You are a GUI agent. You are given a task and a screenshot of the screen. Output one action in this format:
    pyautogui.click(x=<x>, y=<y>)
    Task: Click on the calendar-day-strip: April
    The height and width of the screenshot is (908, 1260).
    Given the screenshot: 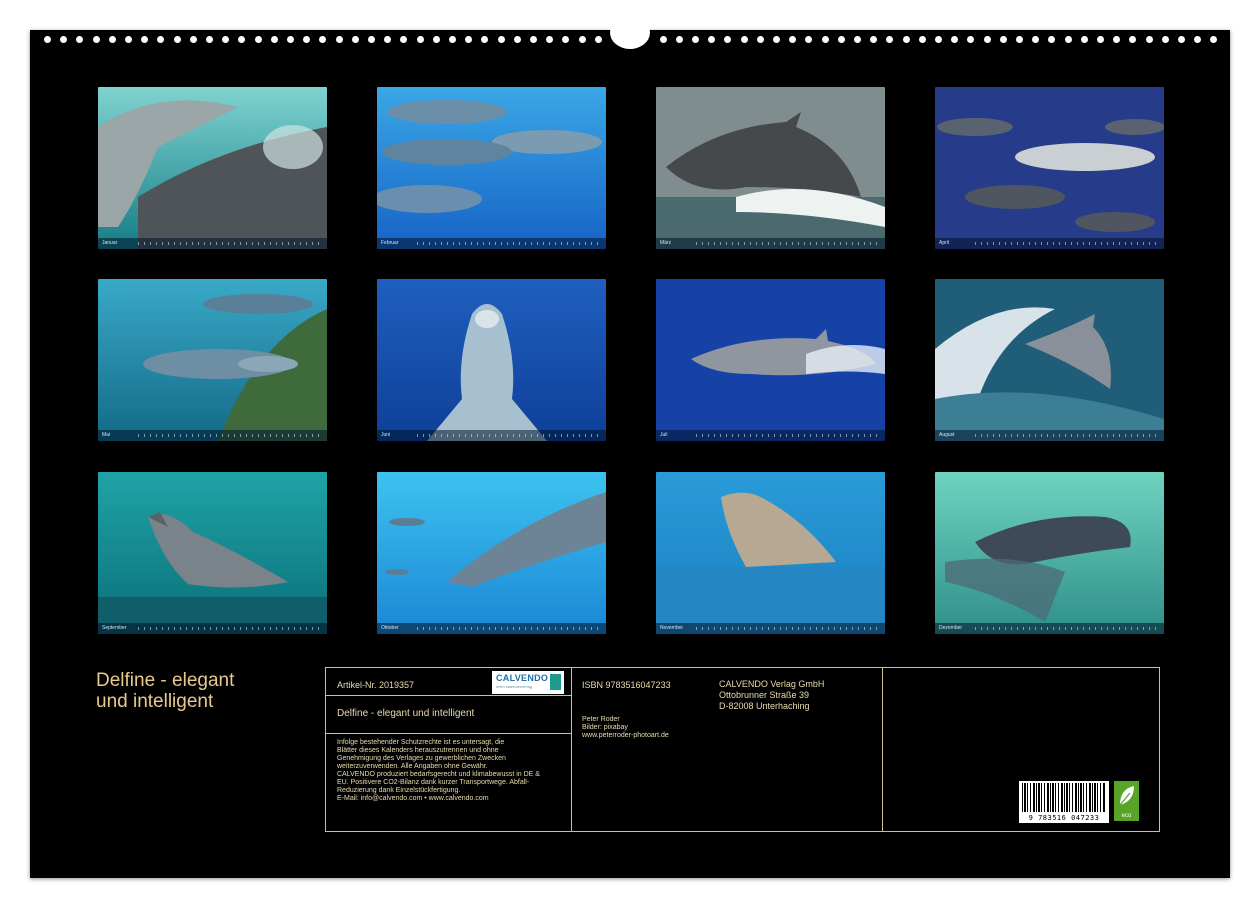 What is the action you would take?
    pyautogui.click(x=1049, y=243)
    